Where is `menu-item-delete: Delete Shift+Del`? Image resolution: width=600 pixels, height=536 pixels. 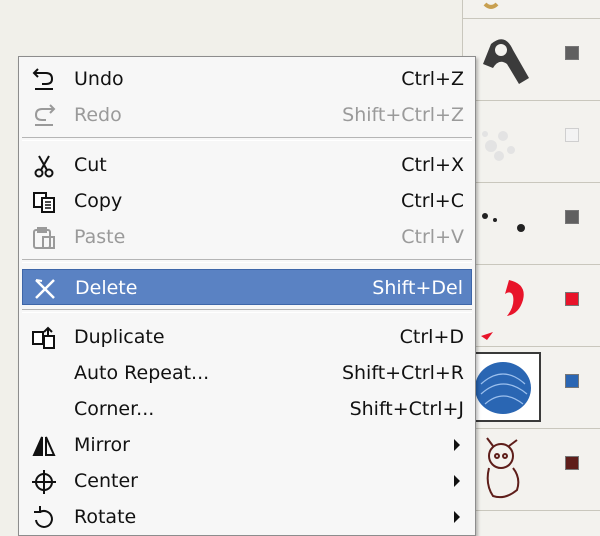 menu-item-delete: Delete Shift+Del is located at coordinates (247, 287).